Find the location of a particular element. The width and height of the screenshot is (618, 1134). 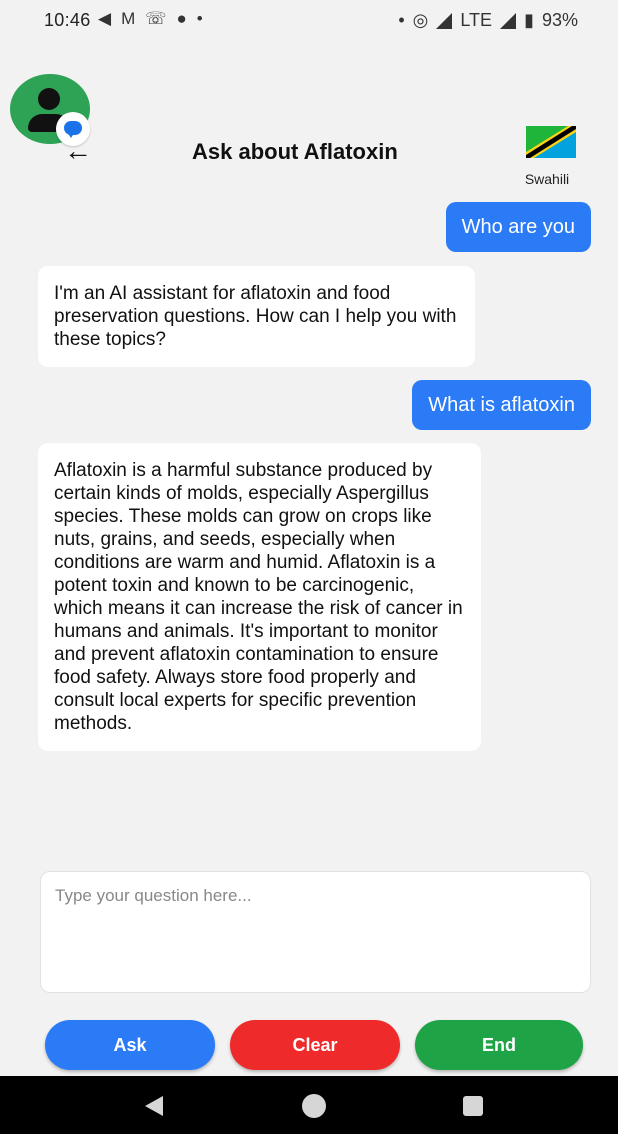

status-time: 10:46 is located at coordinates (67, 20).